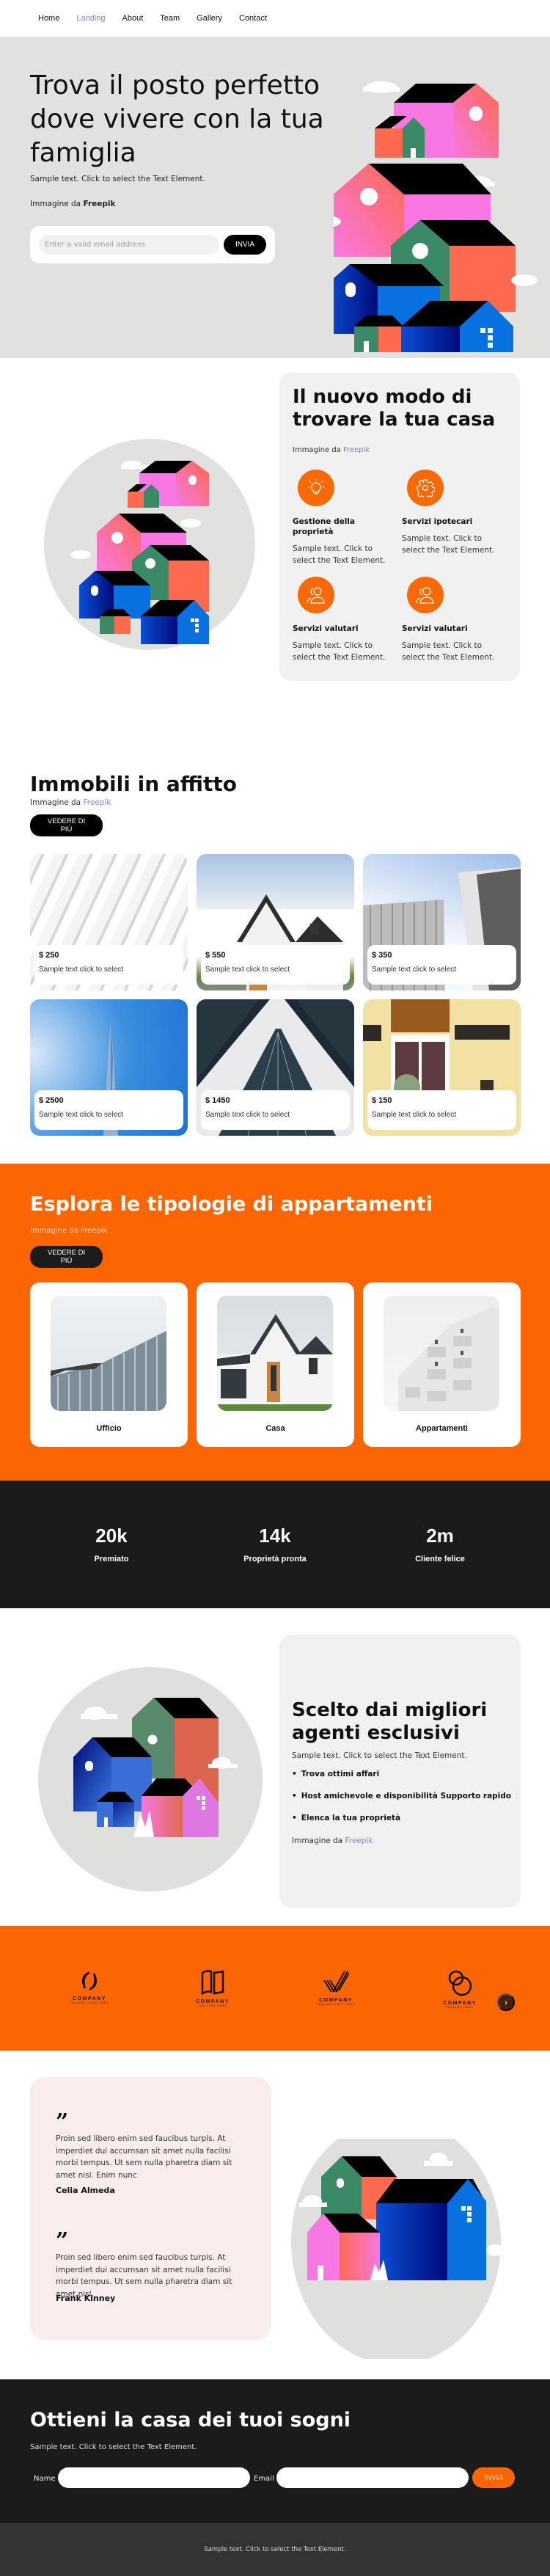  Describe the element at coordinates (460, 1990) in the screenshot. I see `partner-logo: COMPANY TAGLINE HERE` at that location.